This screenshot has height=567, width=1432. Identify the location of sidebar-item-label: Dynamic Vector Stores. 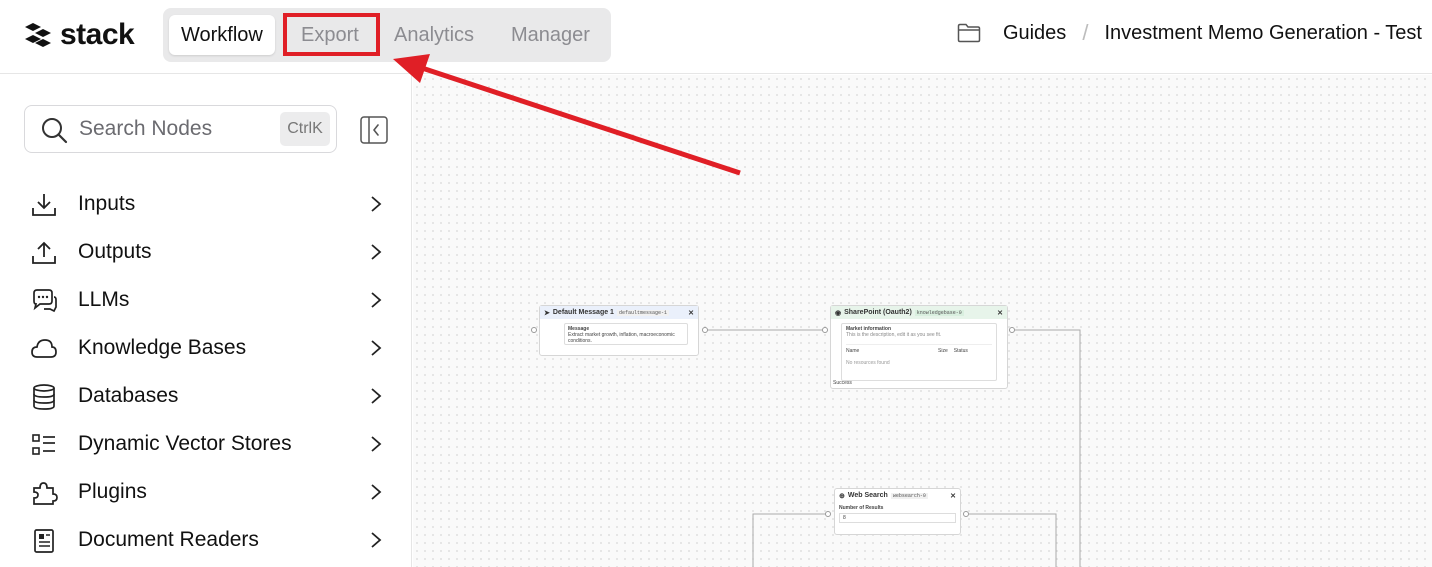
(185, 443).